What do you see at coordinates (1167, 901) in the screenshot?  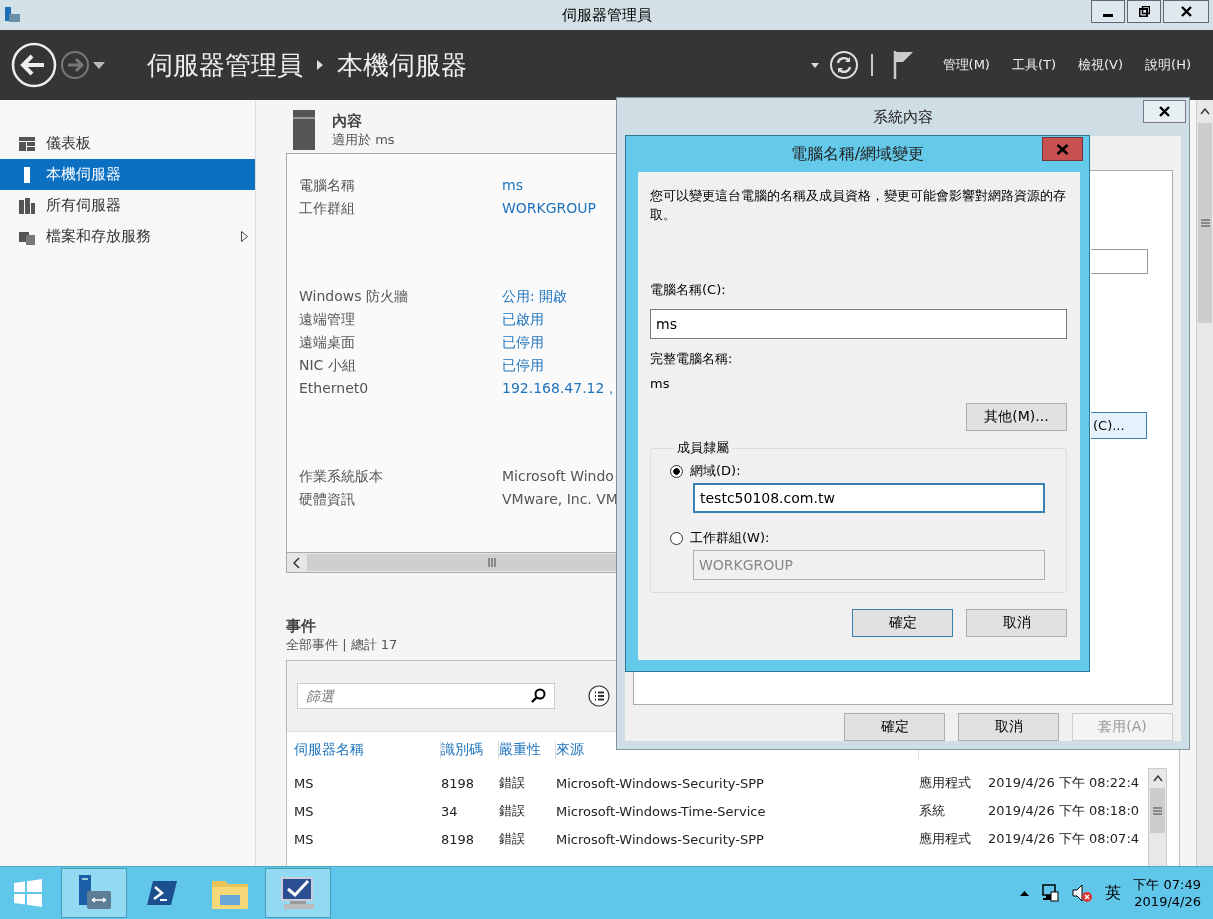 I see `clock-date: 2019/4/26` at bounding box center [1167, 901].